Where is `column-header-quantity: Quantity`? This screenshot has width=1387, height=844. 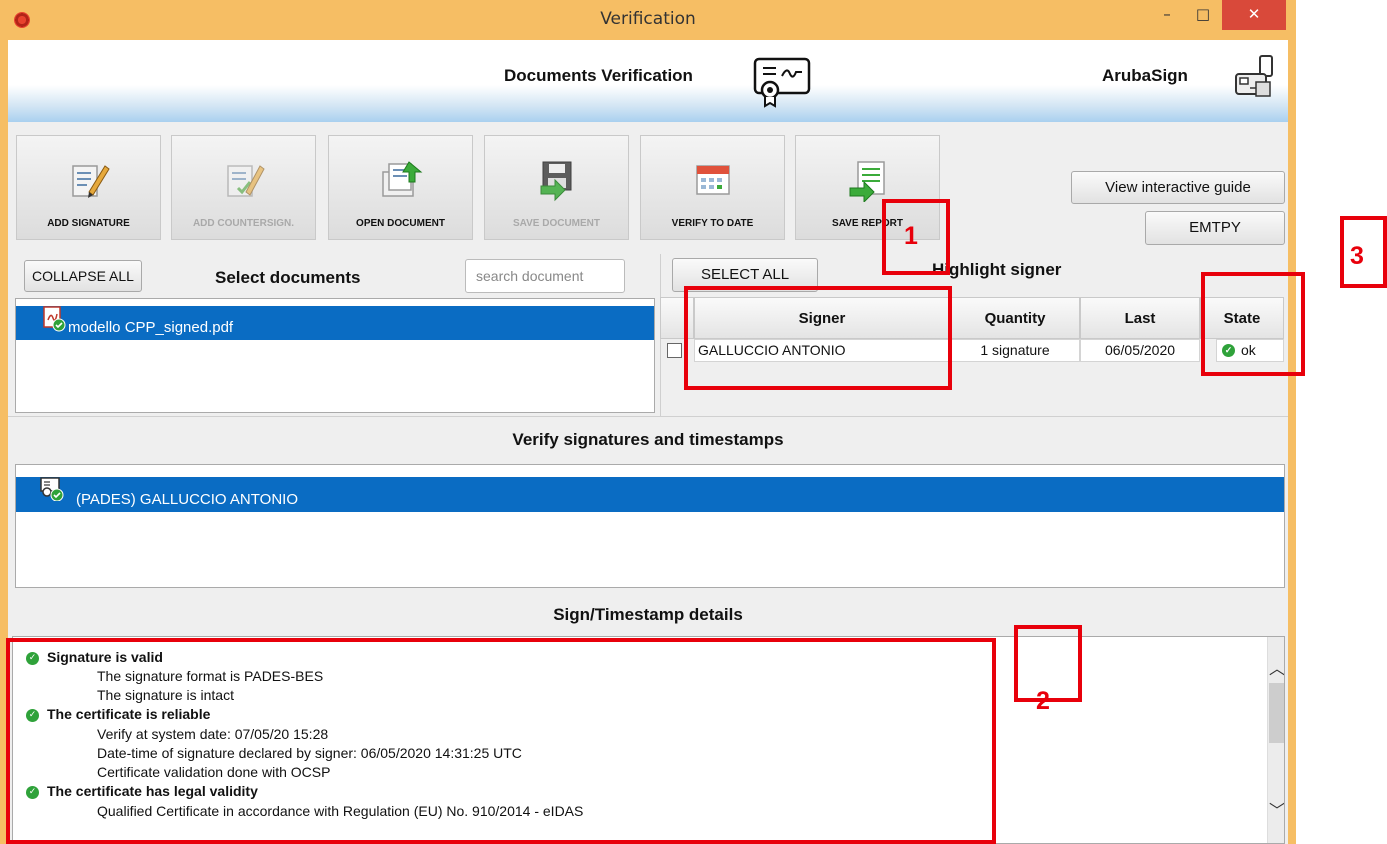 column-header-quantity: Quantity is located at coordinates (1015, 318).